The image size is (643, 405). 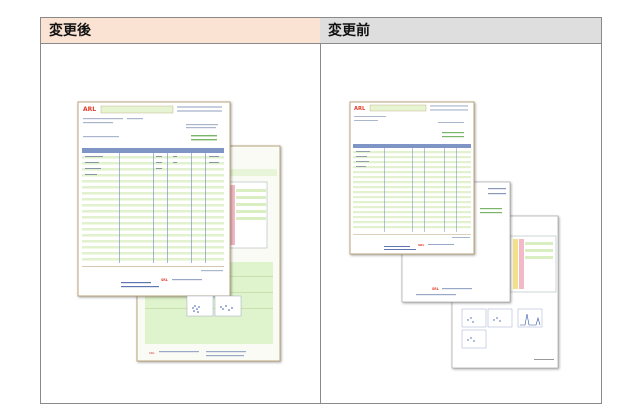 I want to click on after-header: 変更後, so click(x=180, y=31).